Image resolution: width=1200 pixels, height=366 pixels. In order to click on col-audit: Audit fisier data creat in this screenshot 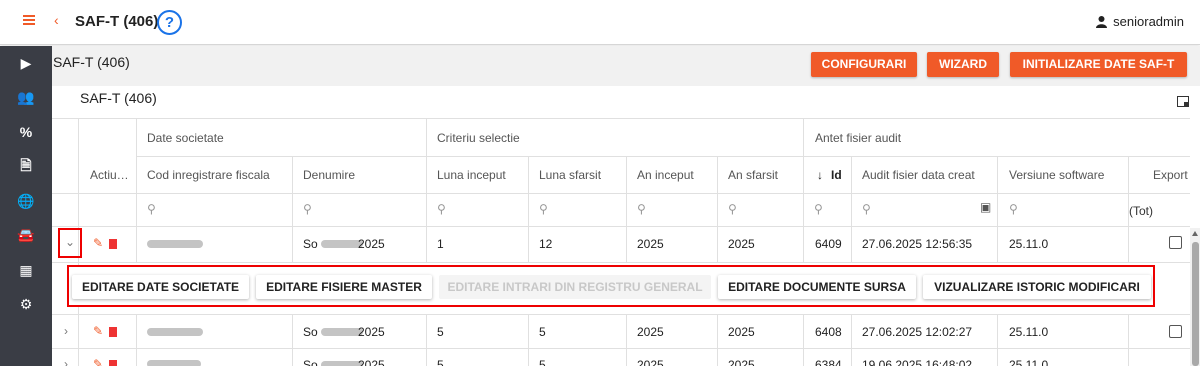, I will do `click(918, 175)`.